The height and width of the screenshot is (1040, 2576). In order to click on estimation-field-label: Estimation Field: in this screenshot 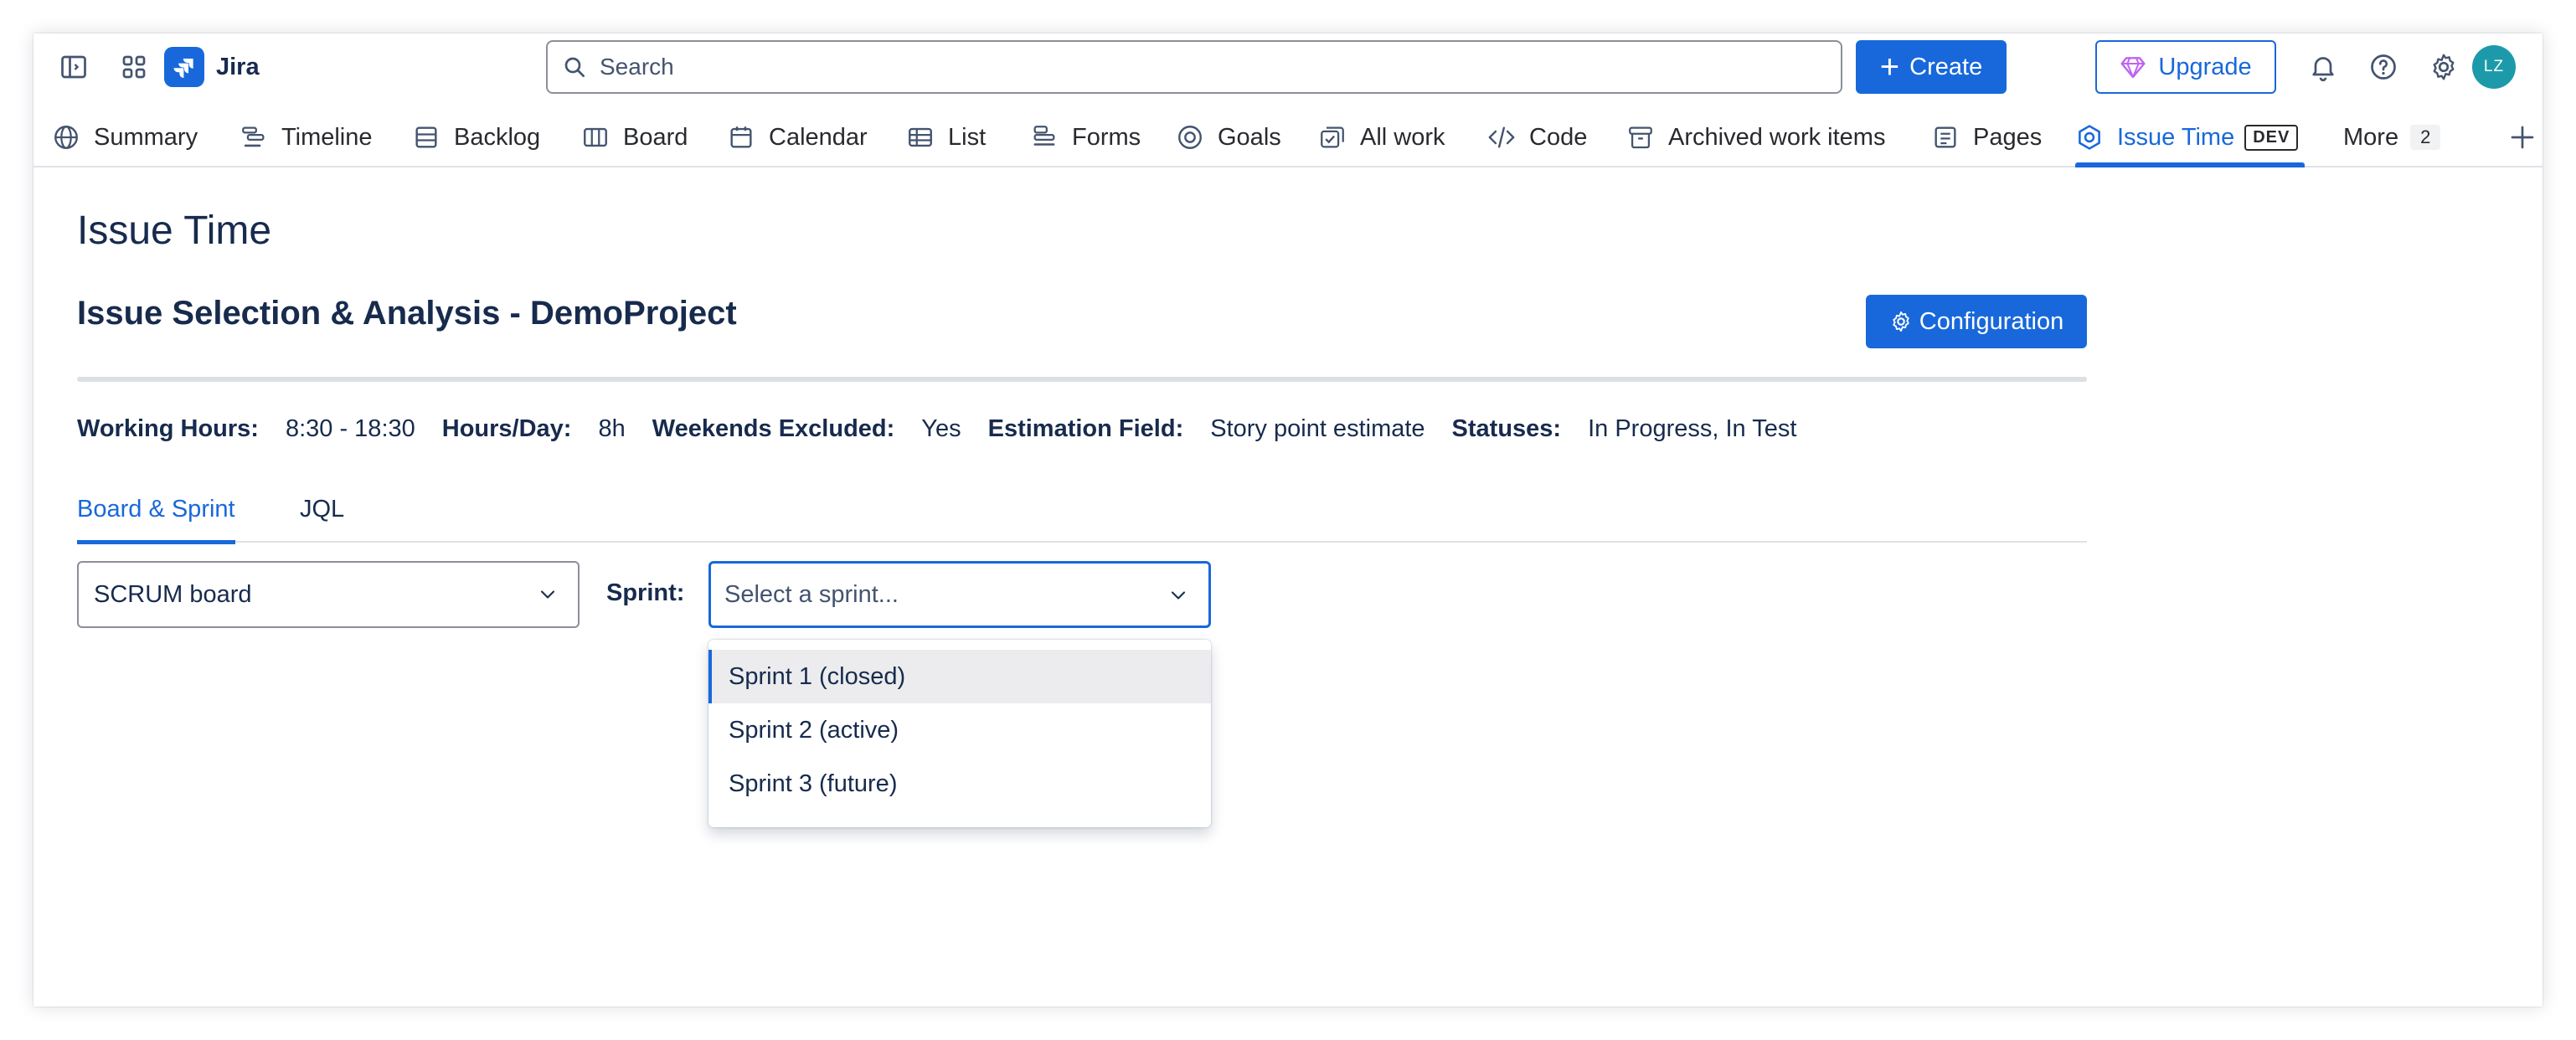, I will do `click(1085, 428)`.